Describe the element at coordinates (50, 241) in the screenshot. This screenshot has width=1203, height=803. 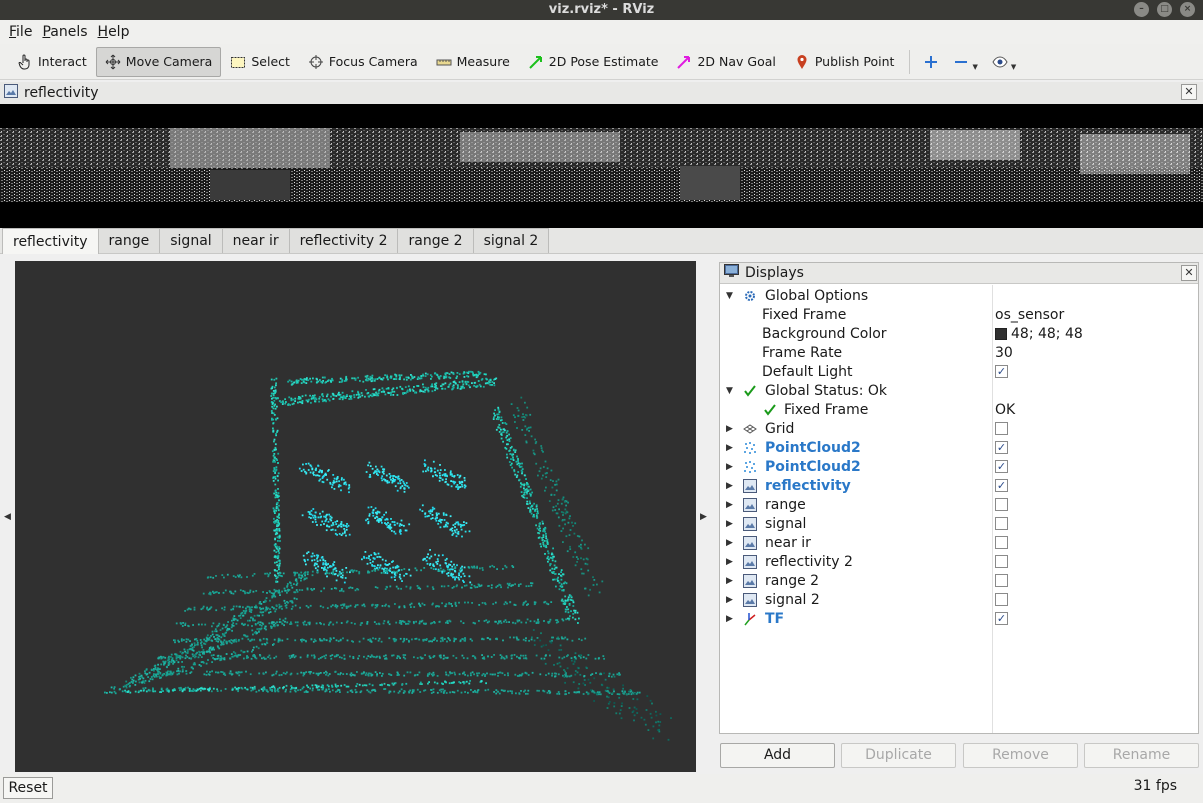
I see `tab-reflectivity: reflectivity` at that location.